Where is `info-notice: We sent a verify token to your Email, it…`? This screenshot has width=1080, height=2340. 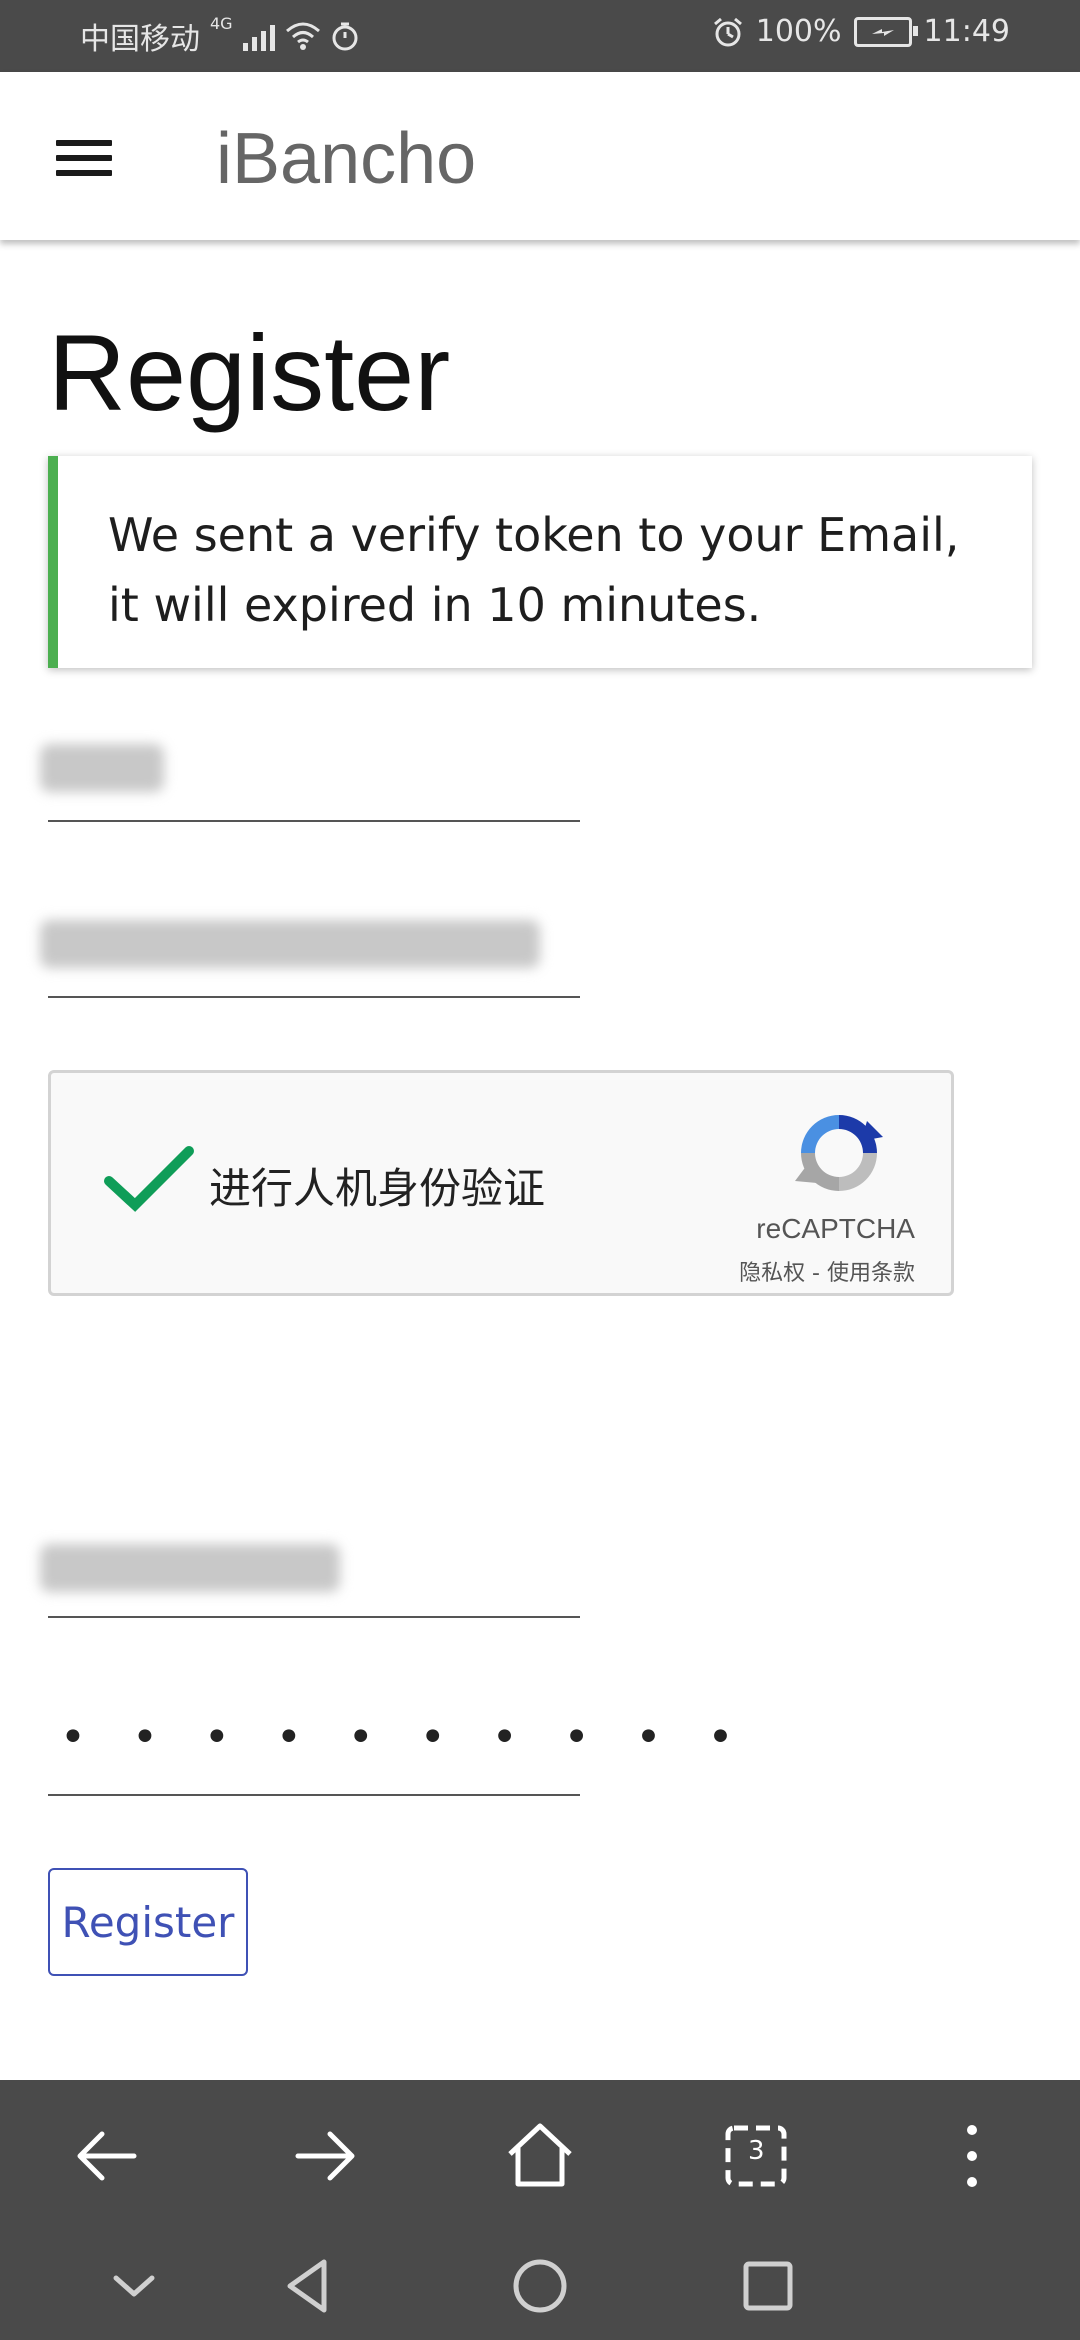
info-notice: We sent a verify token to your Email, it… is located at coordinates (540, 562).